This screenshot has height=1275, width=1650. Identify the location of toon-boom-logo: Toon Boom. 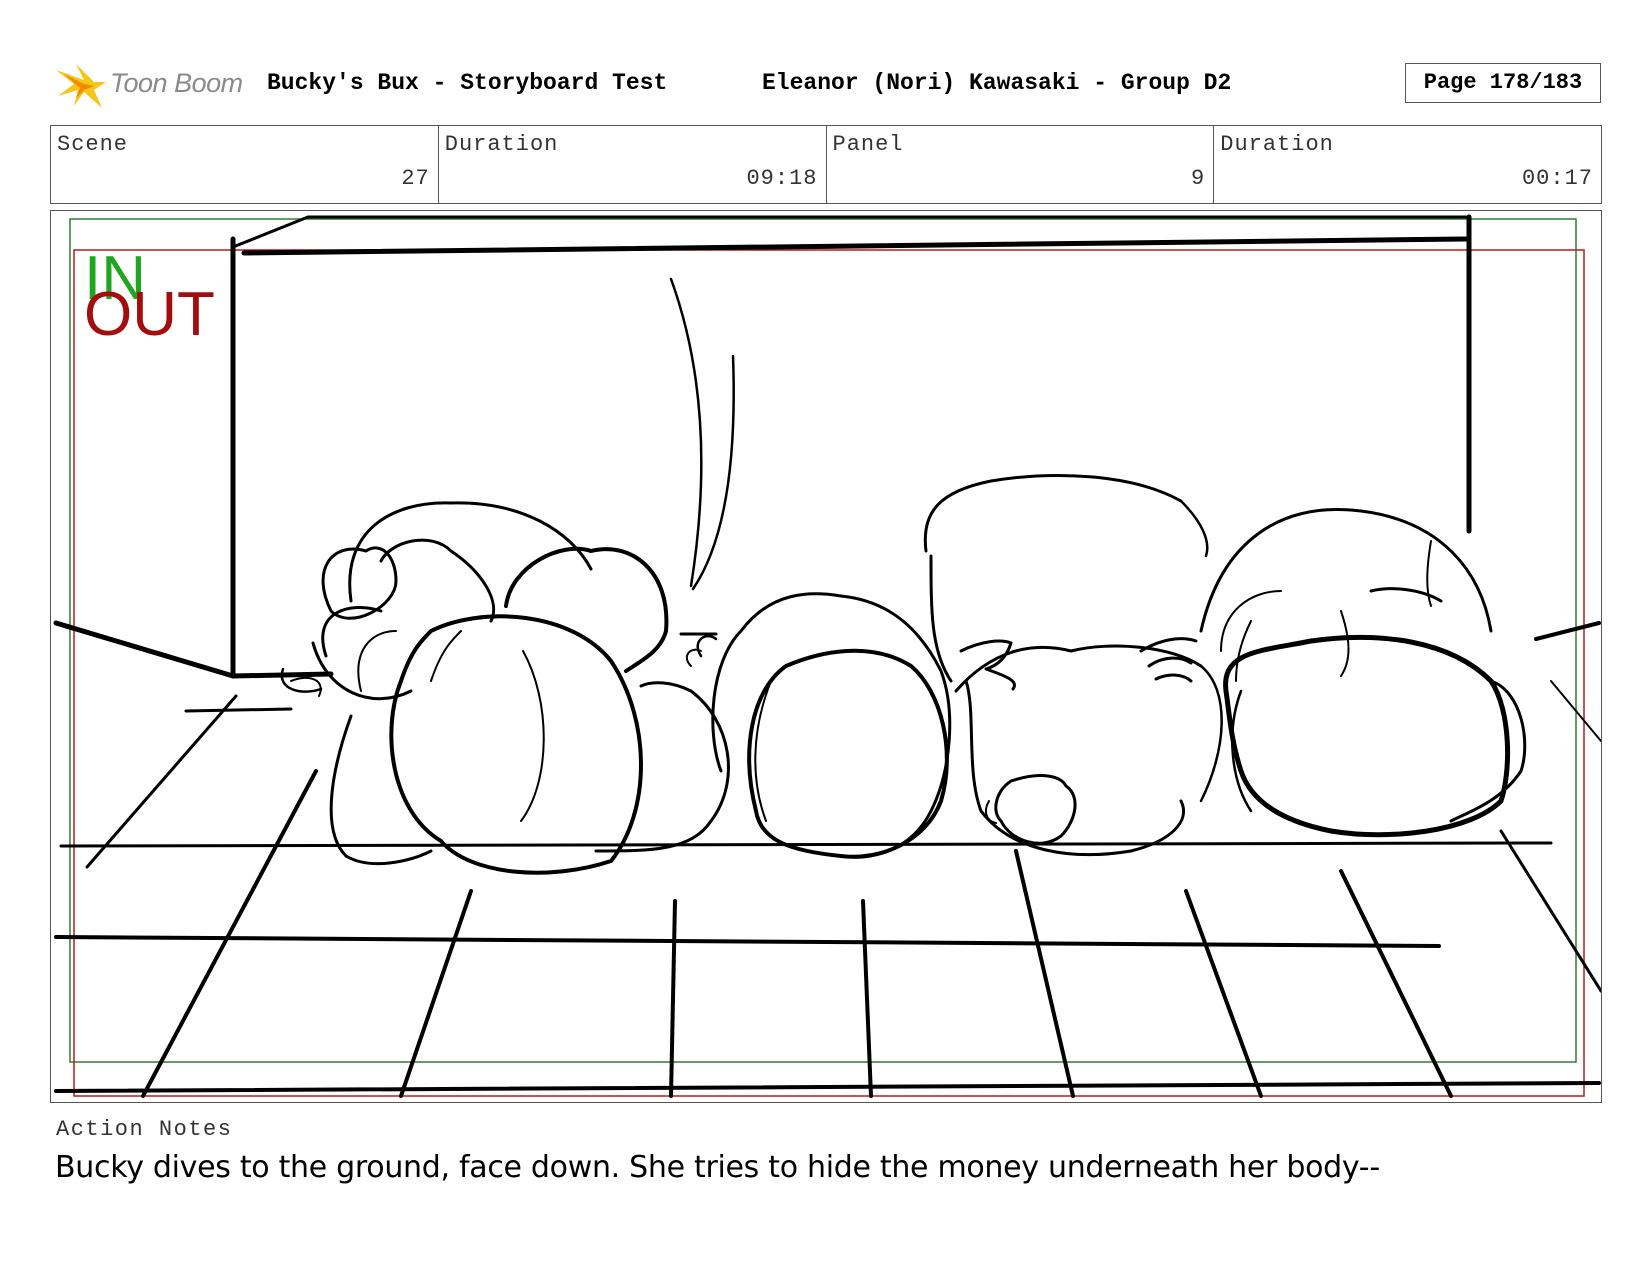
(154, 86).